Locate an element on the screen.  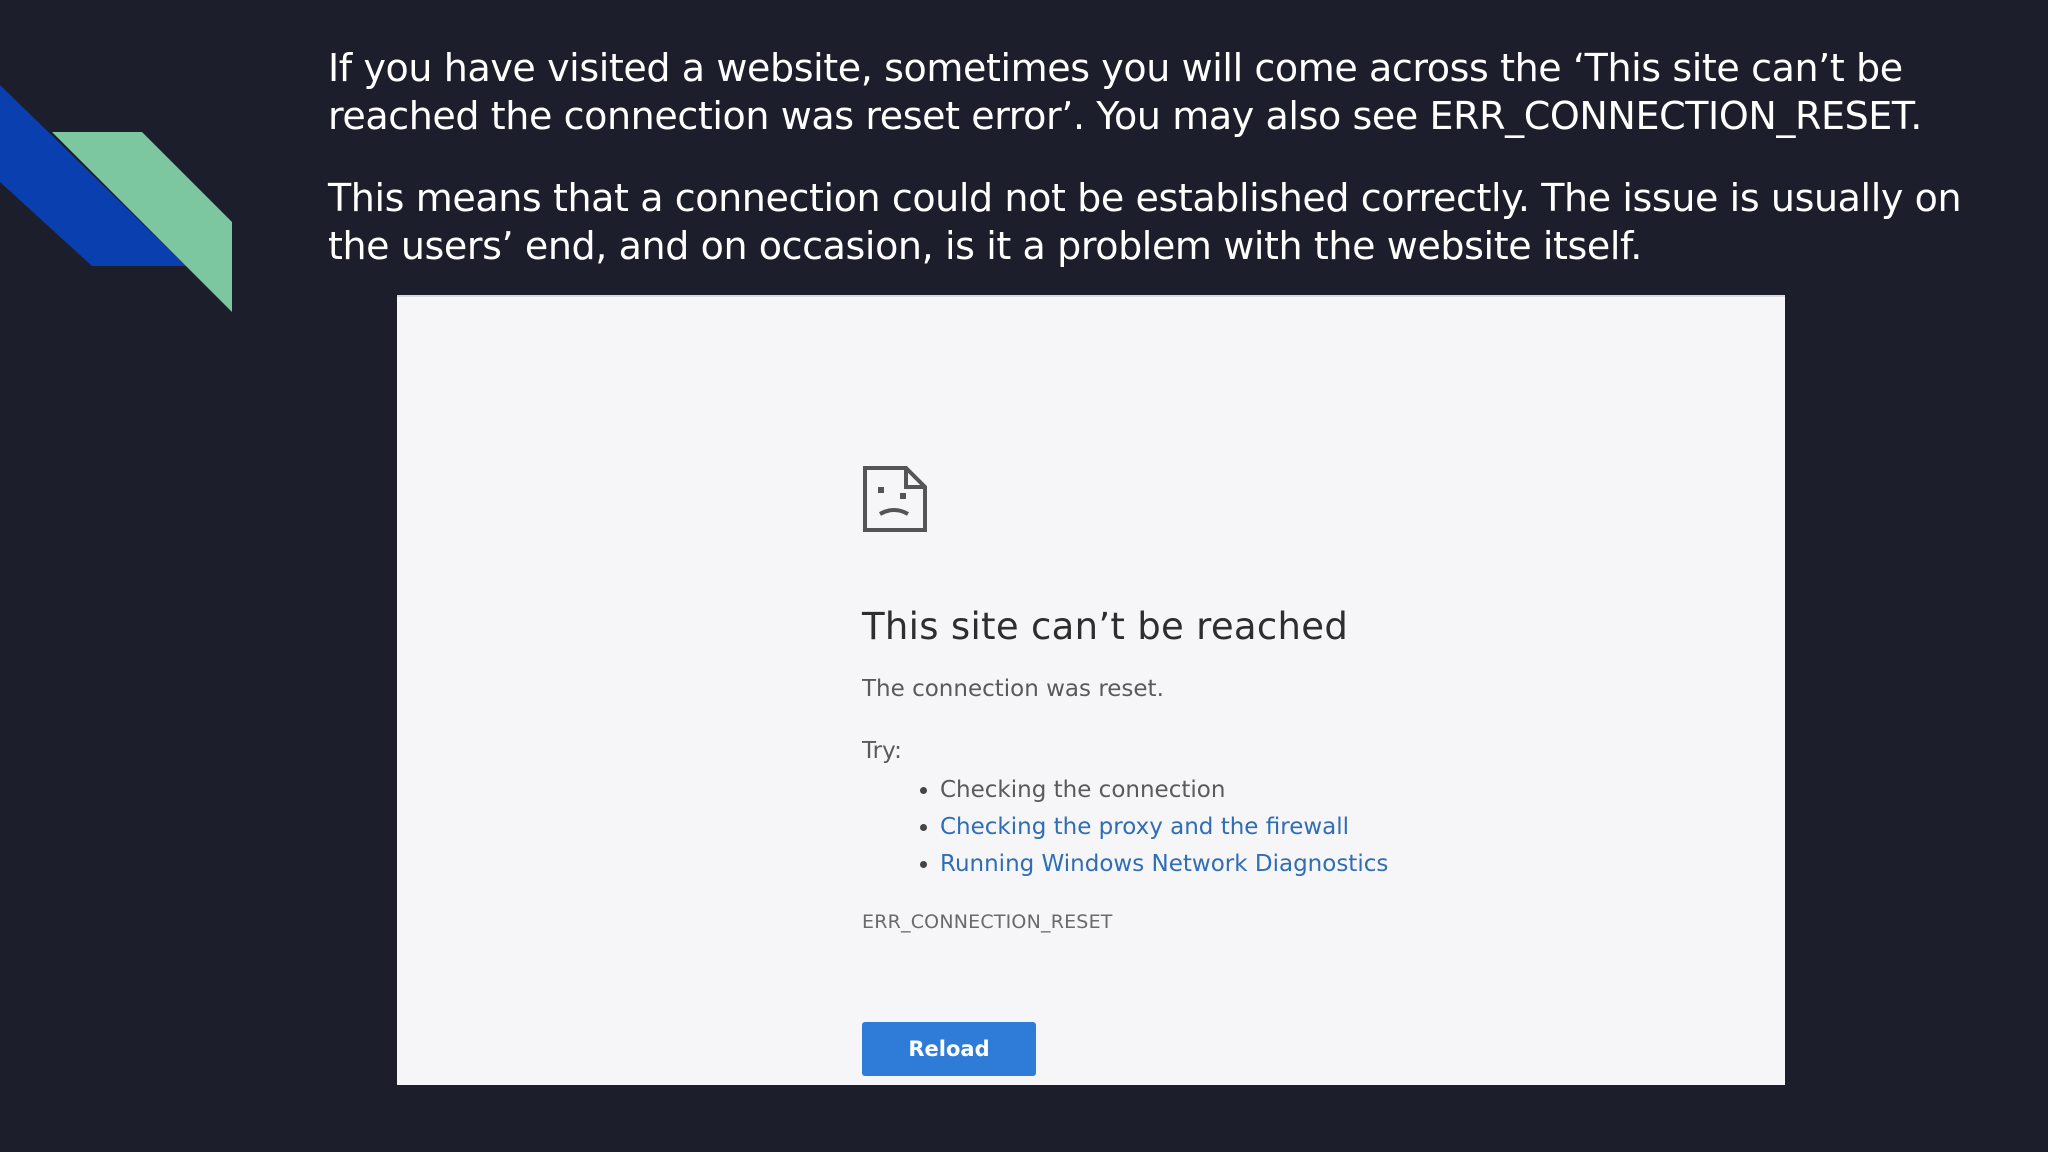
sad-page-icon is located at coordinates (895, 499).